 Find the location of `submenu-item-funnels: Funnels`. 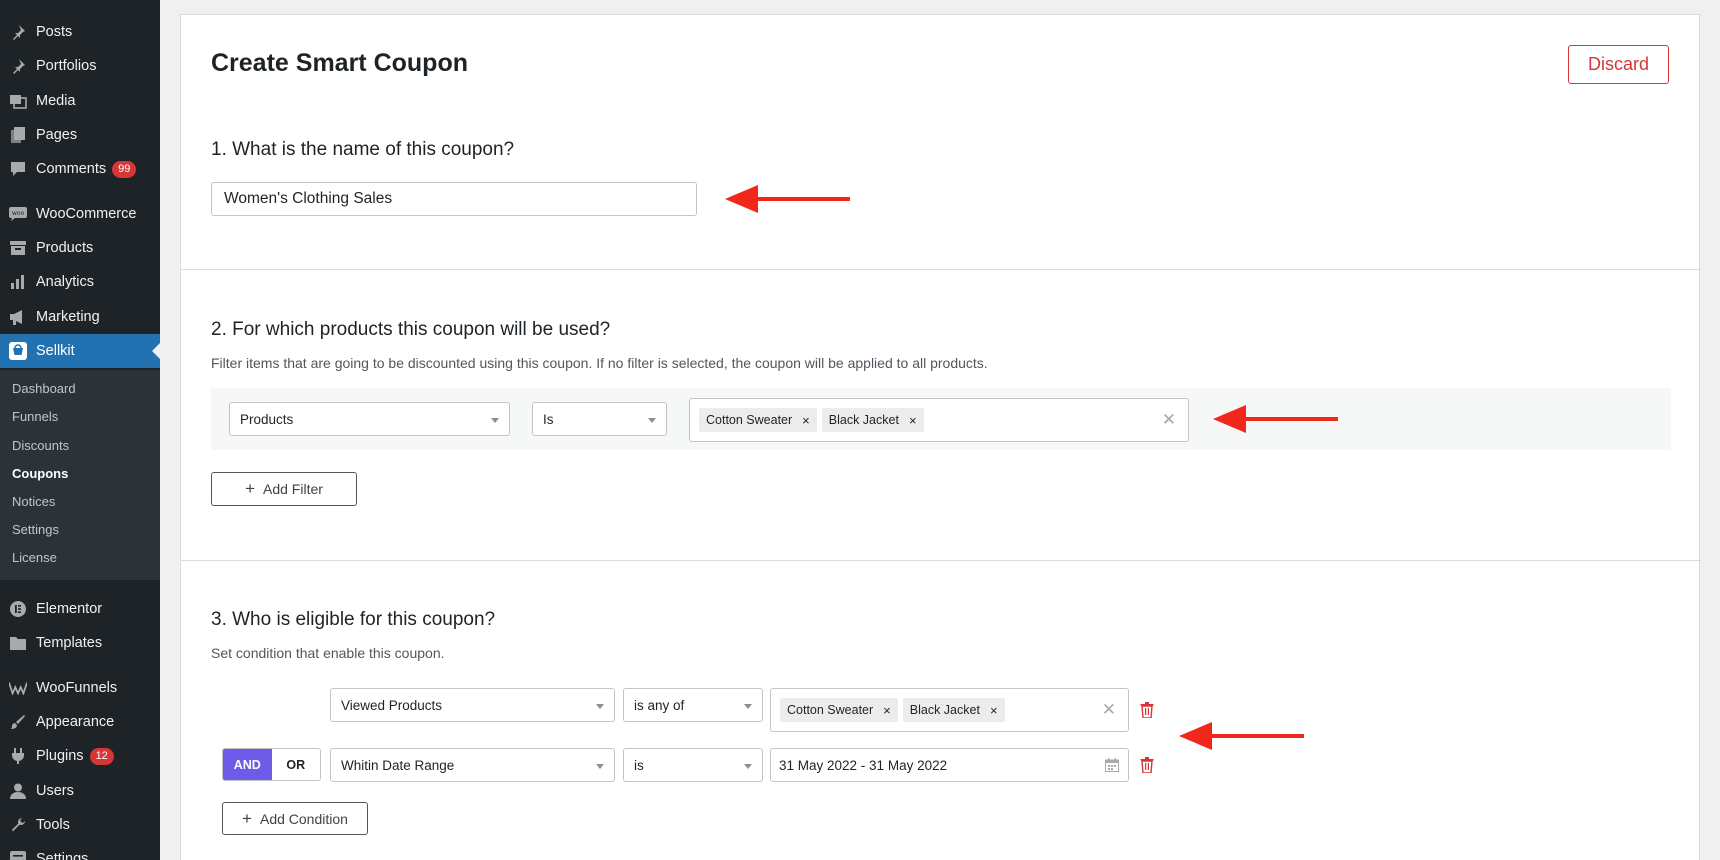

submenu-item-funnels: Funnels is located at coordinates (35, 416).